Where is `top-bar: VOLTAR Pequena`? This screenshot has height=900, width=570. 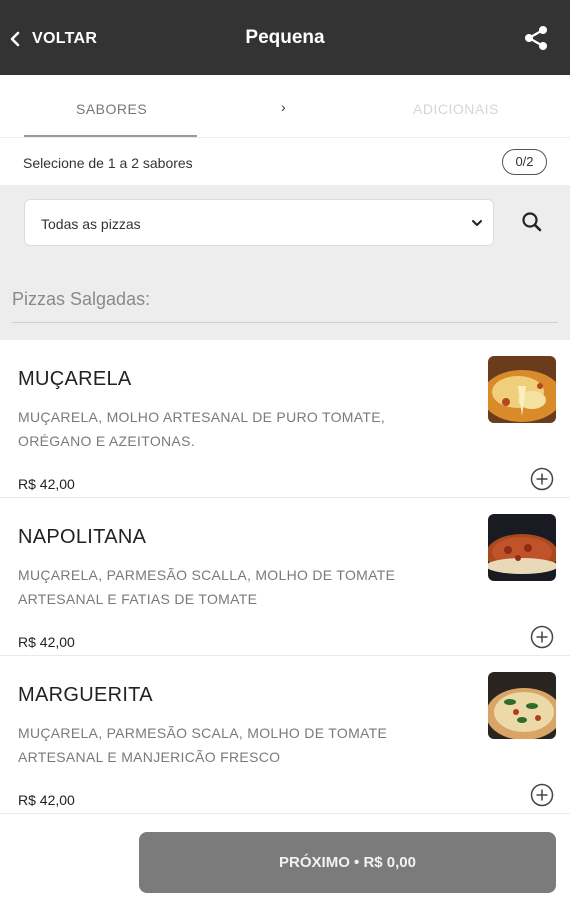 top-bar: VOLTAR Pequena is located at coordinates (285, 37).